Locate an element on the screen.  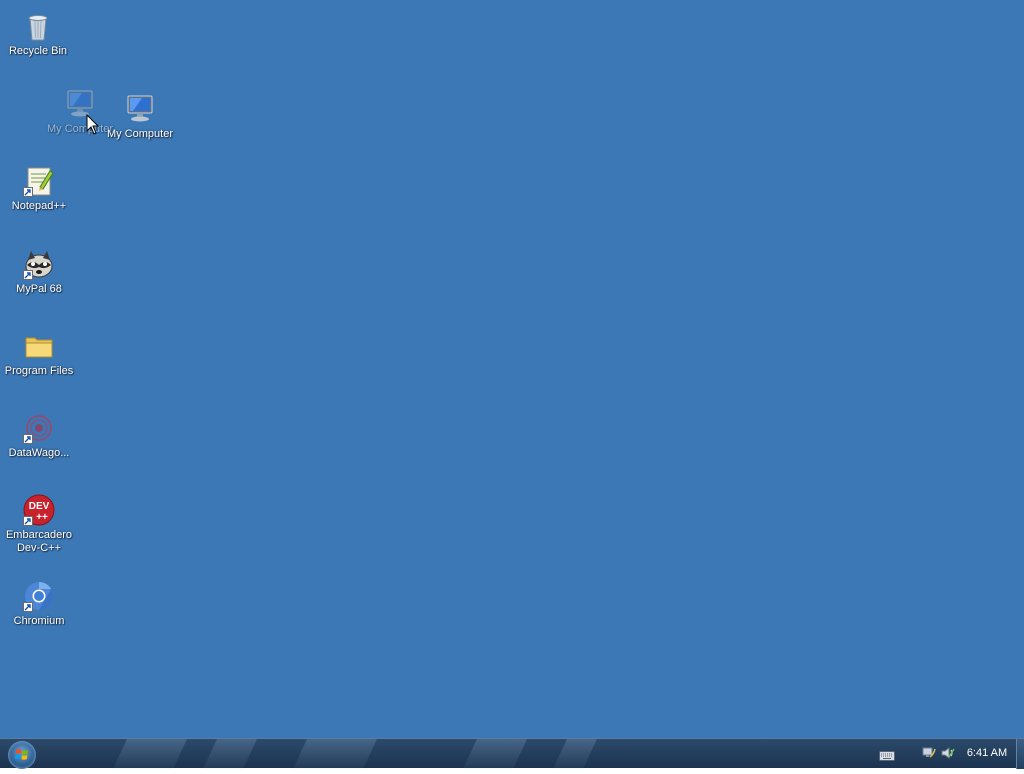
taskbar: 6:41 AM is located at coordinates (512, 753).